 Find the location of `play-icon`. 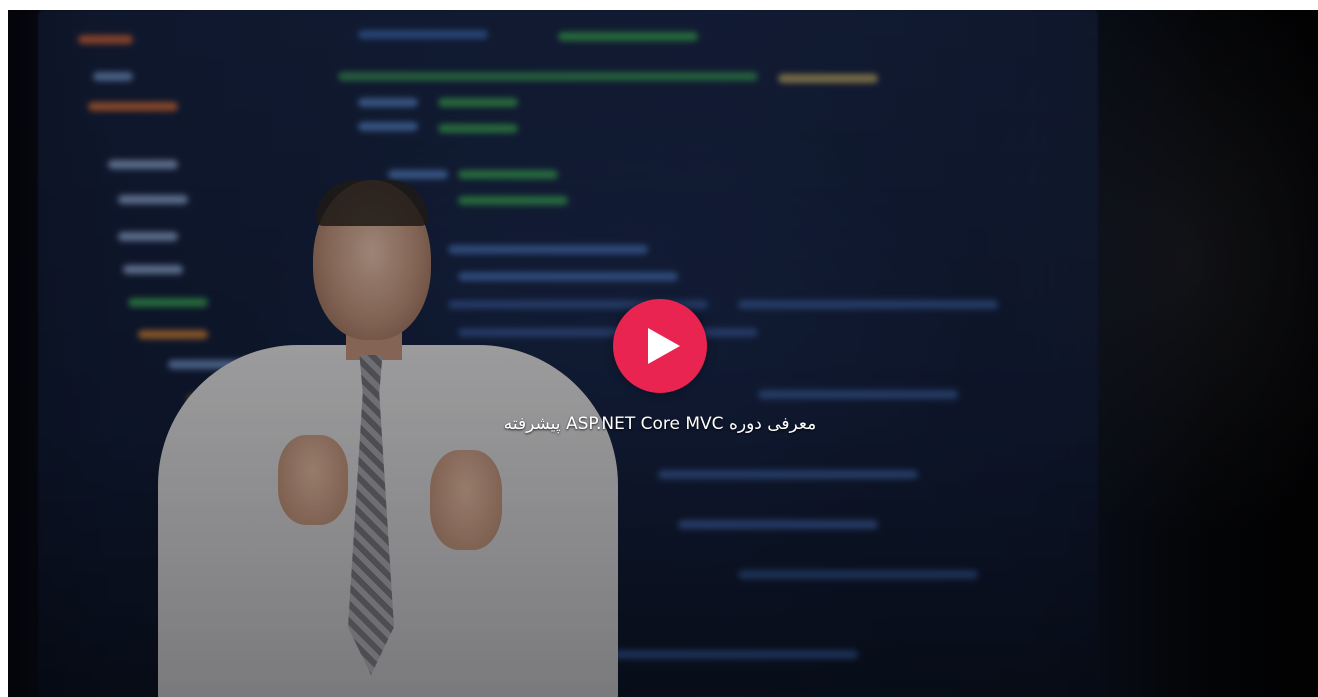

play-icon is located at coordinates (664, 346).